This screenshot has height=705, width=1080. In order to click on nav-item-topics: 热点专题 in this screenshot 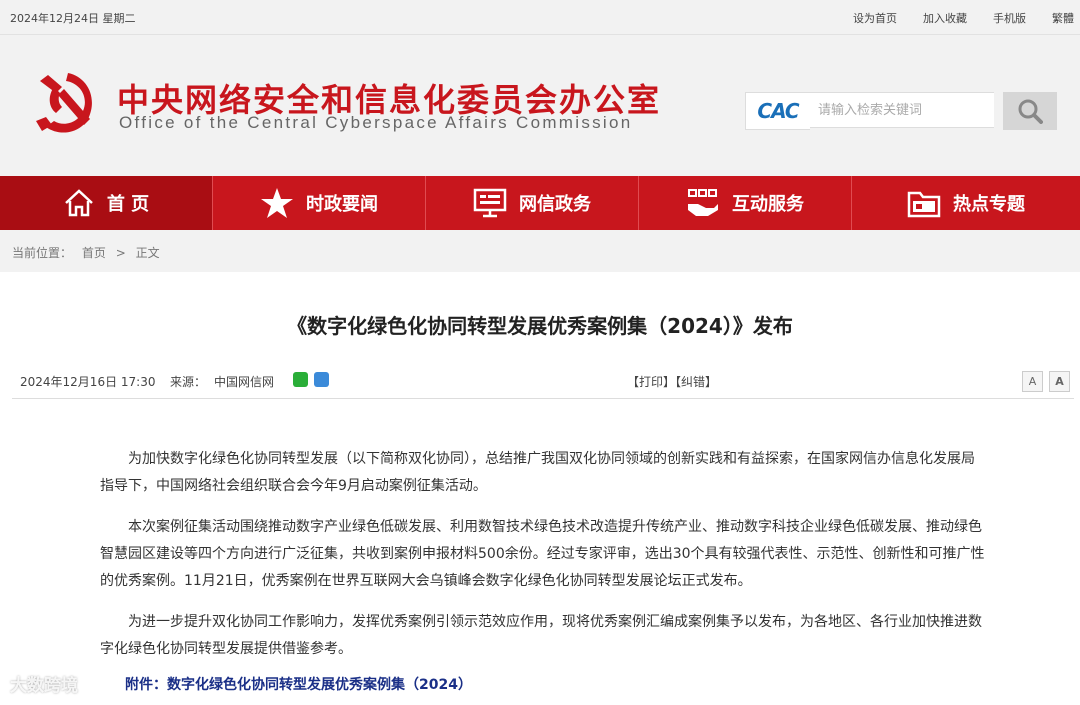, I will do `click(966, 203)`.